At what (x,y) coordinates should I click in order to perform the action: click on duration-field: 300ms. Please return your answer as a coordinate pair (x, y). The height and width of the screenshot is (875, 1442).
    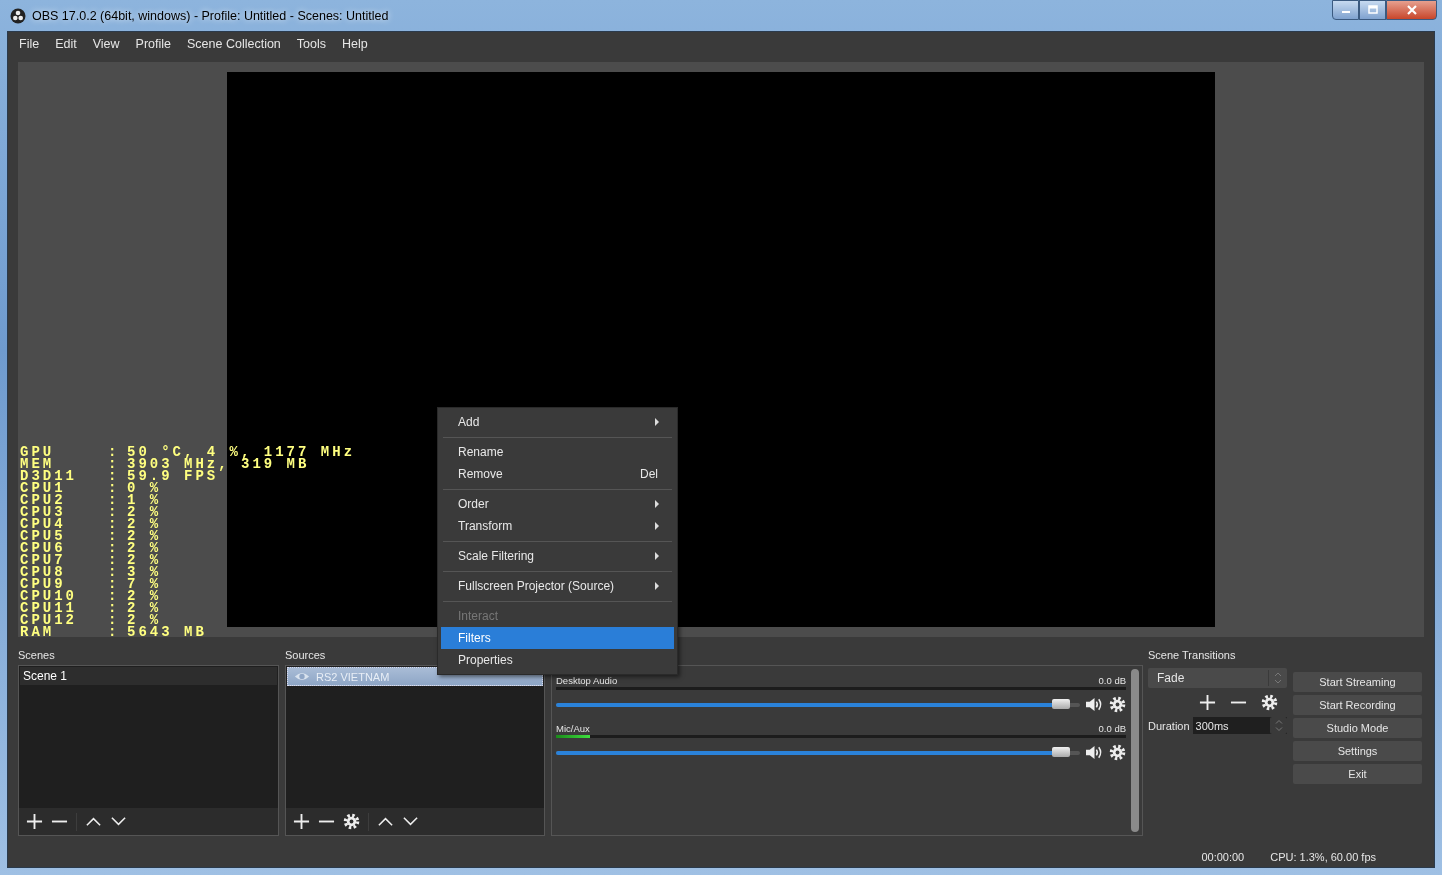
    Looking at the image, I should click on (1239, 725).